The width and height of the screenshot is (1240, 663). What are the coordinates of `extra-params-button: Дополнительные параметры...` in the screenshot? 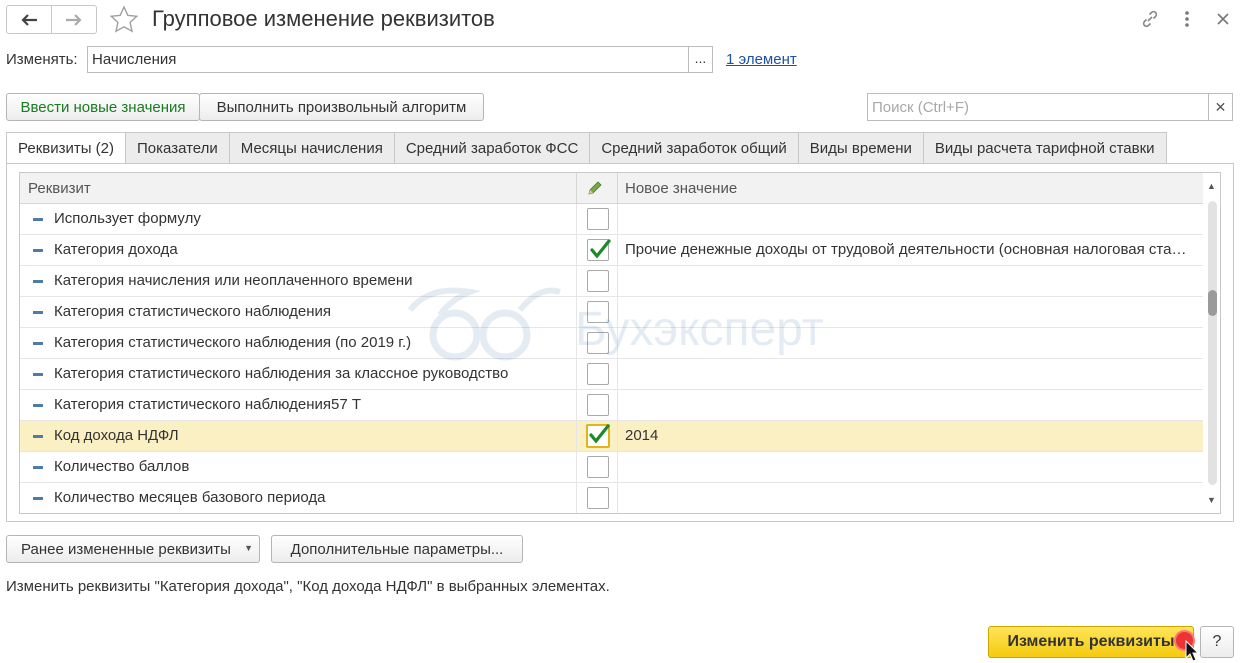 It's located at (397, 549).